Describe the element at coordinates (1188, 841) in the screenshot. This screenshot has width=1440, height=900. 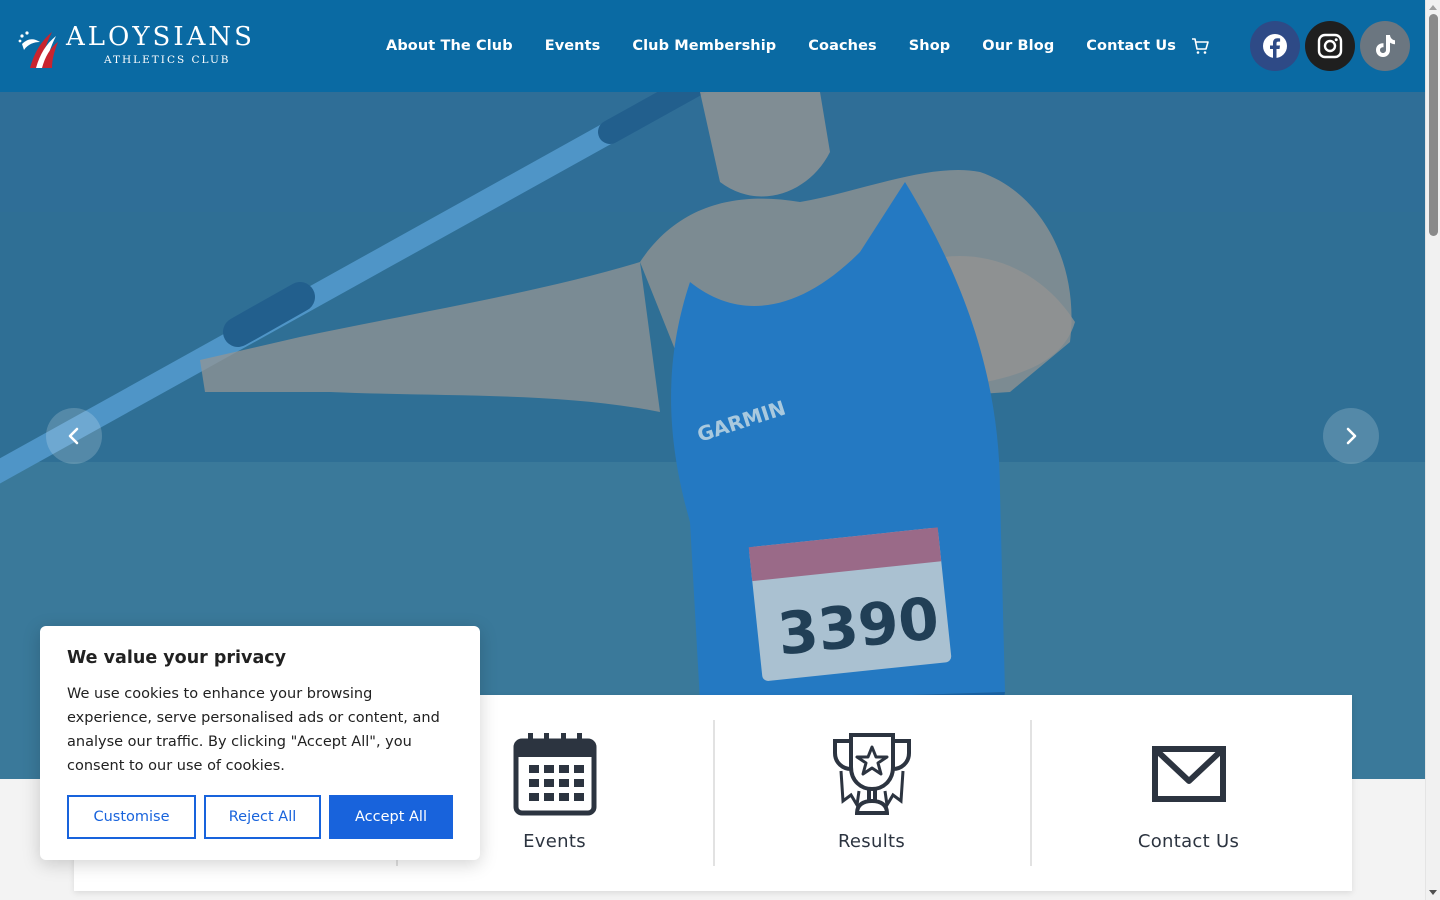
I see `quick-link-label: Contact Us` at that location.